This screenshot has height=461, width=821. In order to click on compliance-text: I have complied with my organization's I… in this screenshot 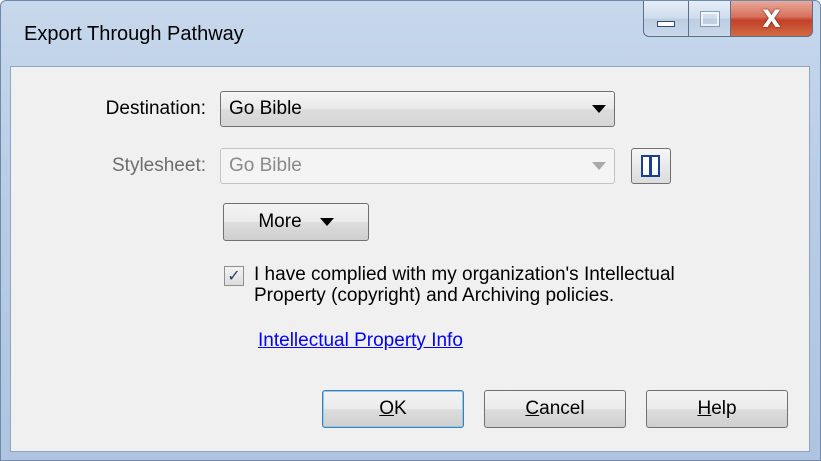, I will do `click(464, 285)`.